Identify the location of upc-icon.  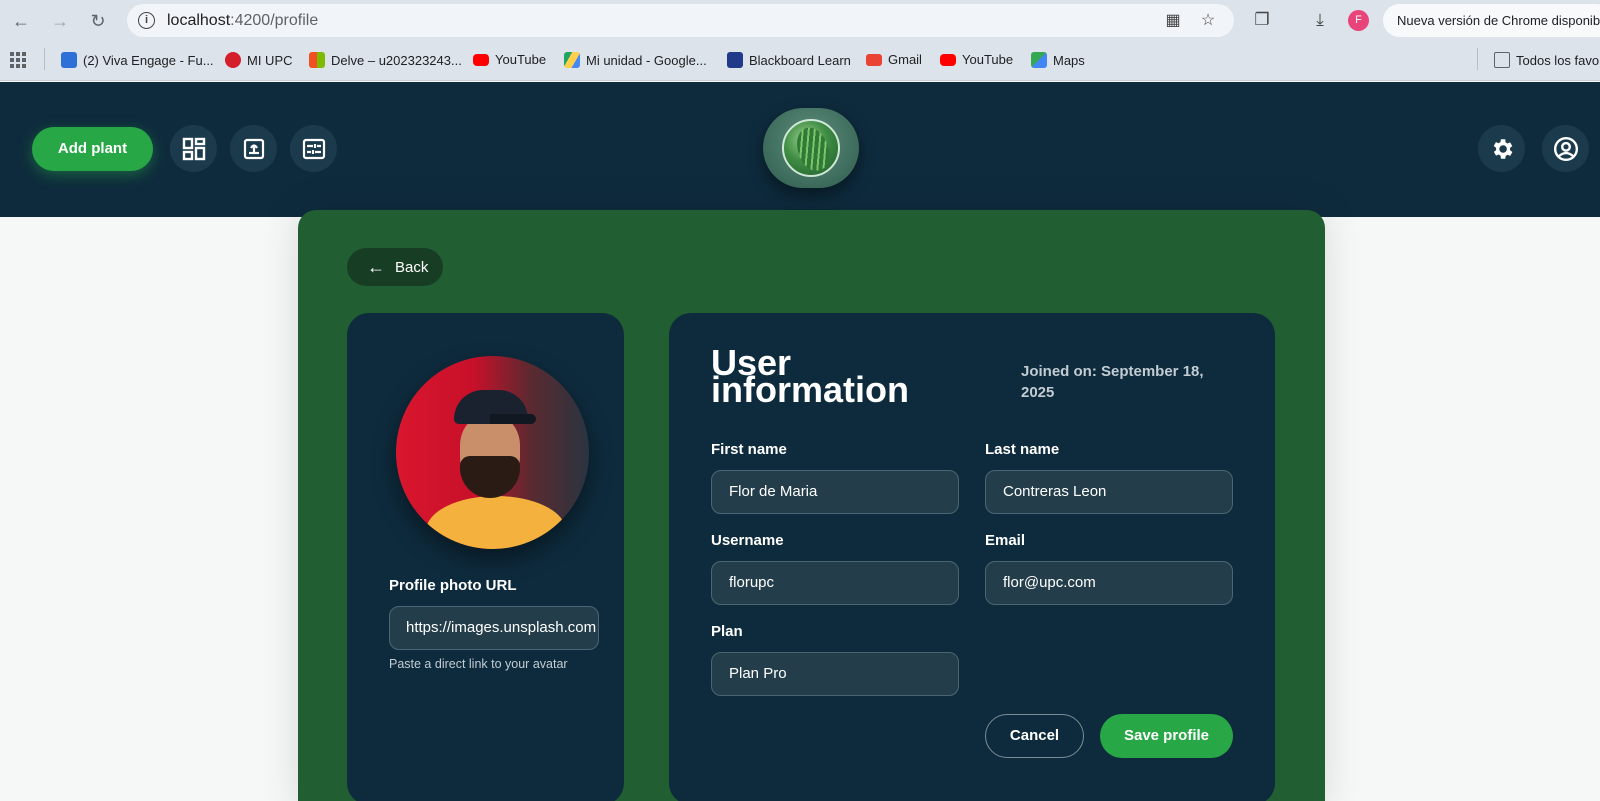
(233, 60).